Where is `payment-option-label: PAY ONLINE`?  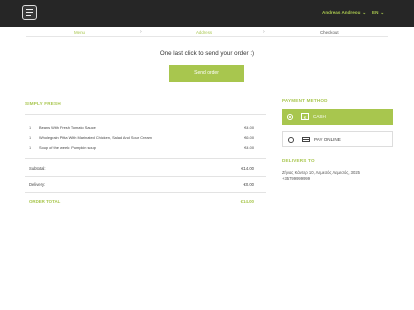
payment-option-label: PAY ONLINE is located at coordinates (327, 139).